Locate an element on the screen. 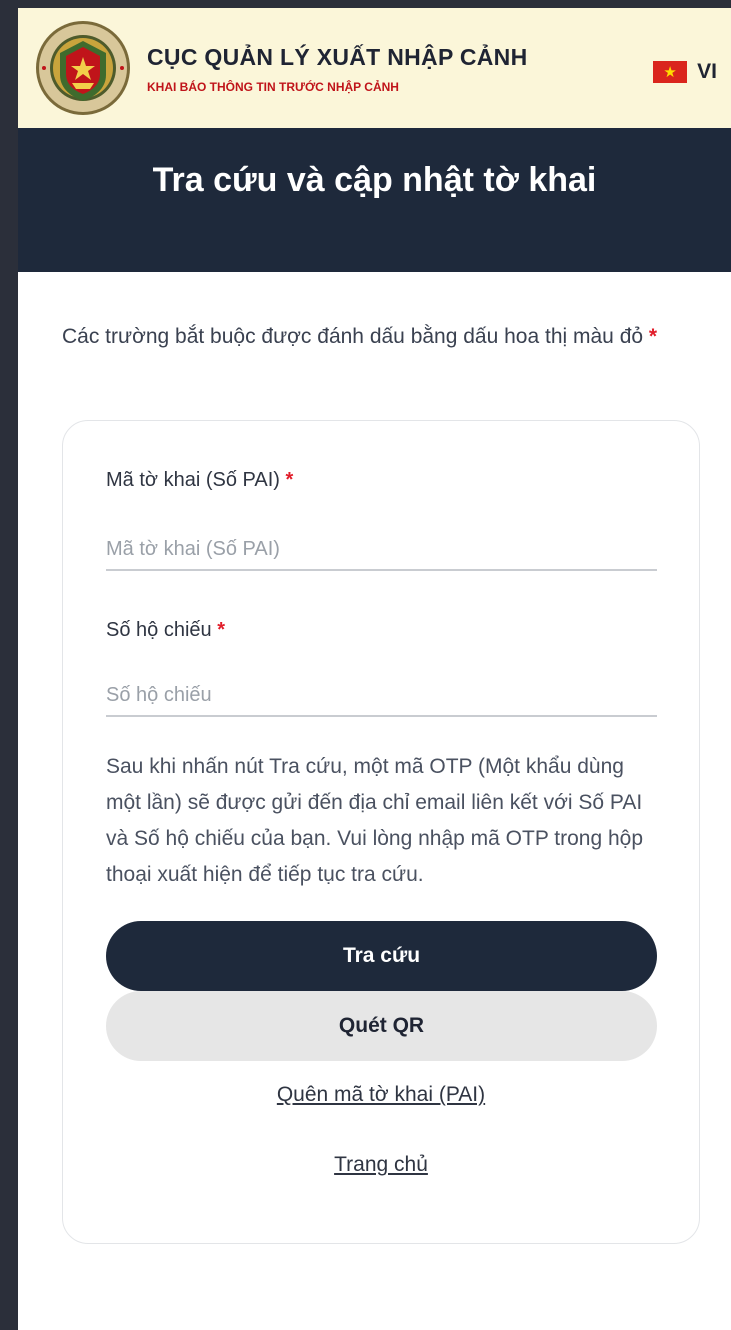  vietnam-flag-icon: ★ is located at coordinates (670, 72).